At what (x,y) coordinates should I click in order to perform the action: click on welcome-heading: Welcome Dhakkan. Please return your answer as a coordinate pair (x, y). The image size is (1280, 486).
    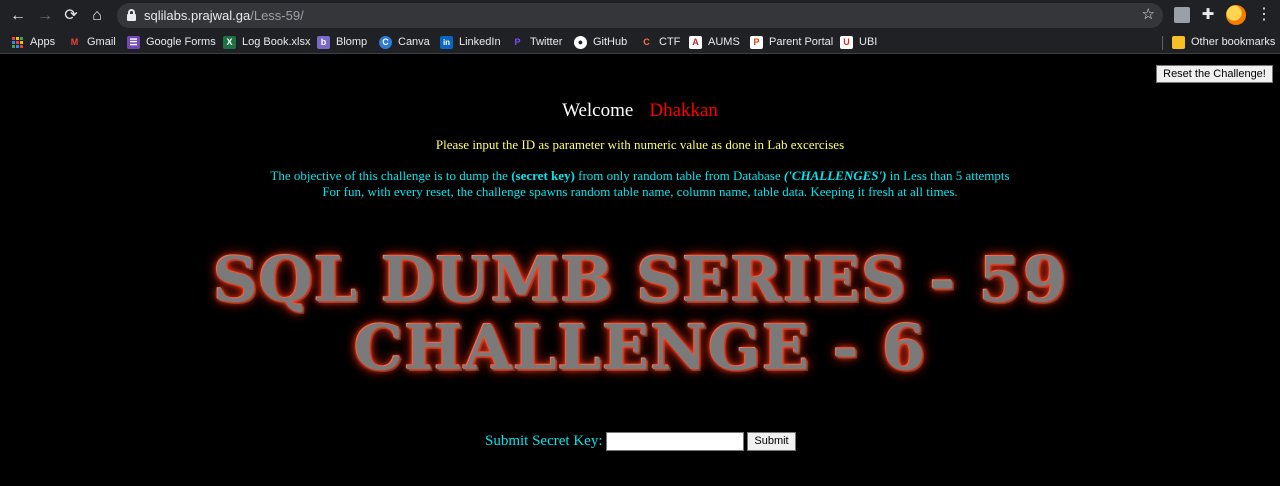
    Looking at the image, I should click on (640, 111).